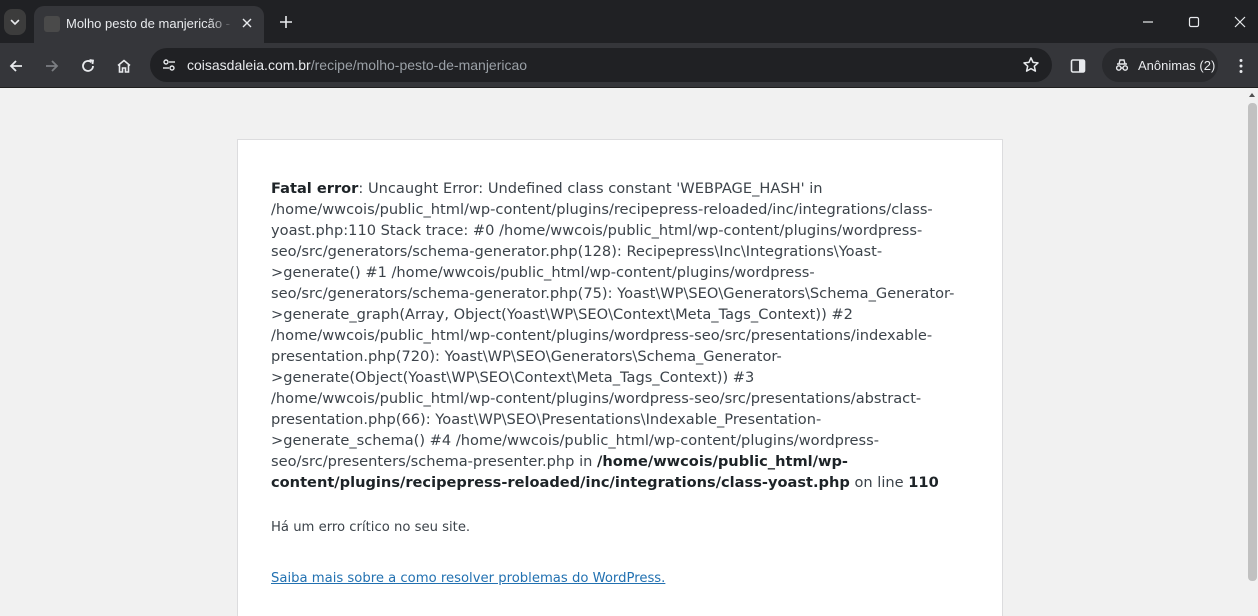 This screenshot has height=616, width=1258. I want to click on menu-button, so click(1241, 66).